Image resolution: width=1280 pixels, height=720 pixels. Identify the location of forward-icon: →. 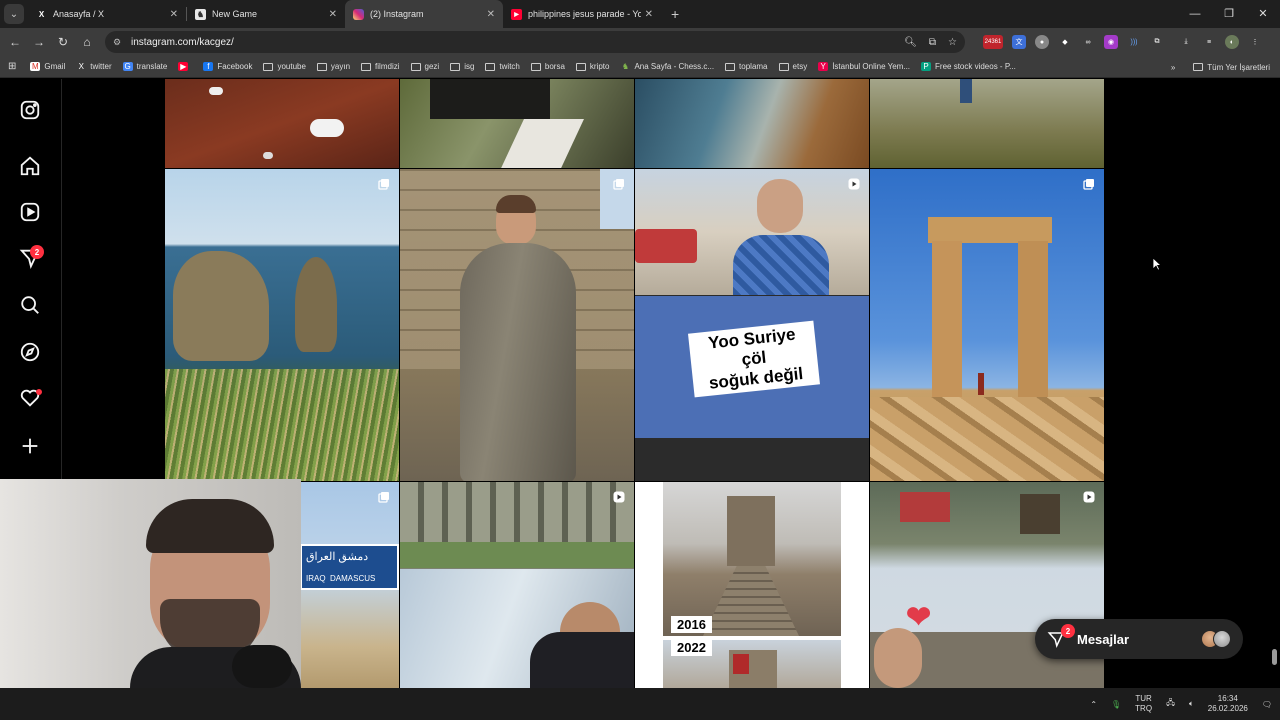
(39, 42).